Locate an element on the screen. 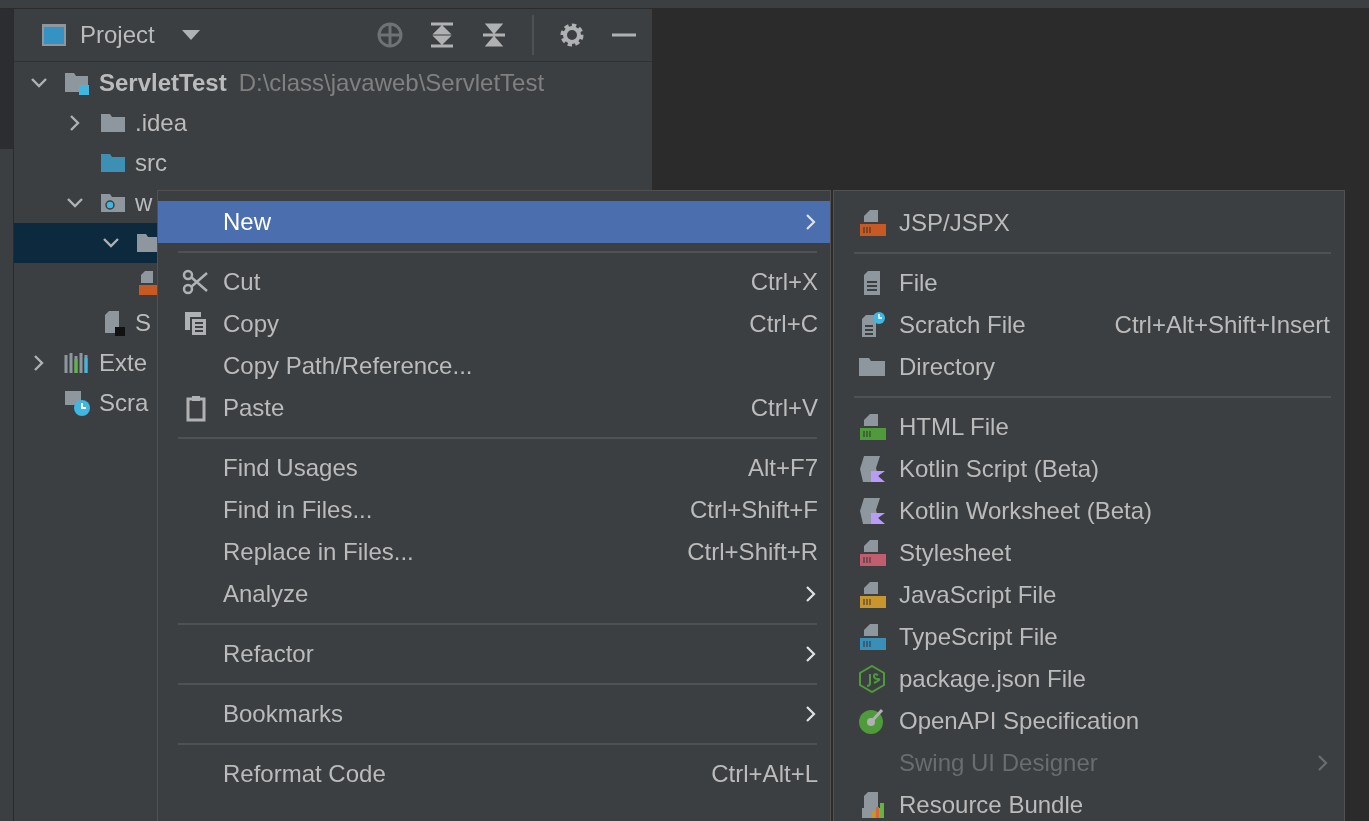  menu-label: HTML File is located at coordinates (954, 427).